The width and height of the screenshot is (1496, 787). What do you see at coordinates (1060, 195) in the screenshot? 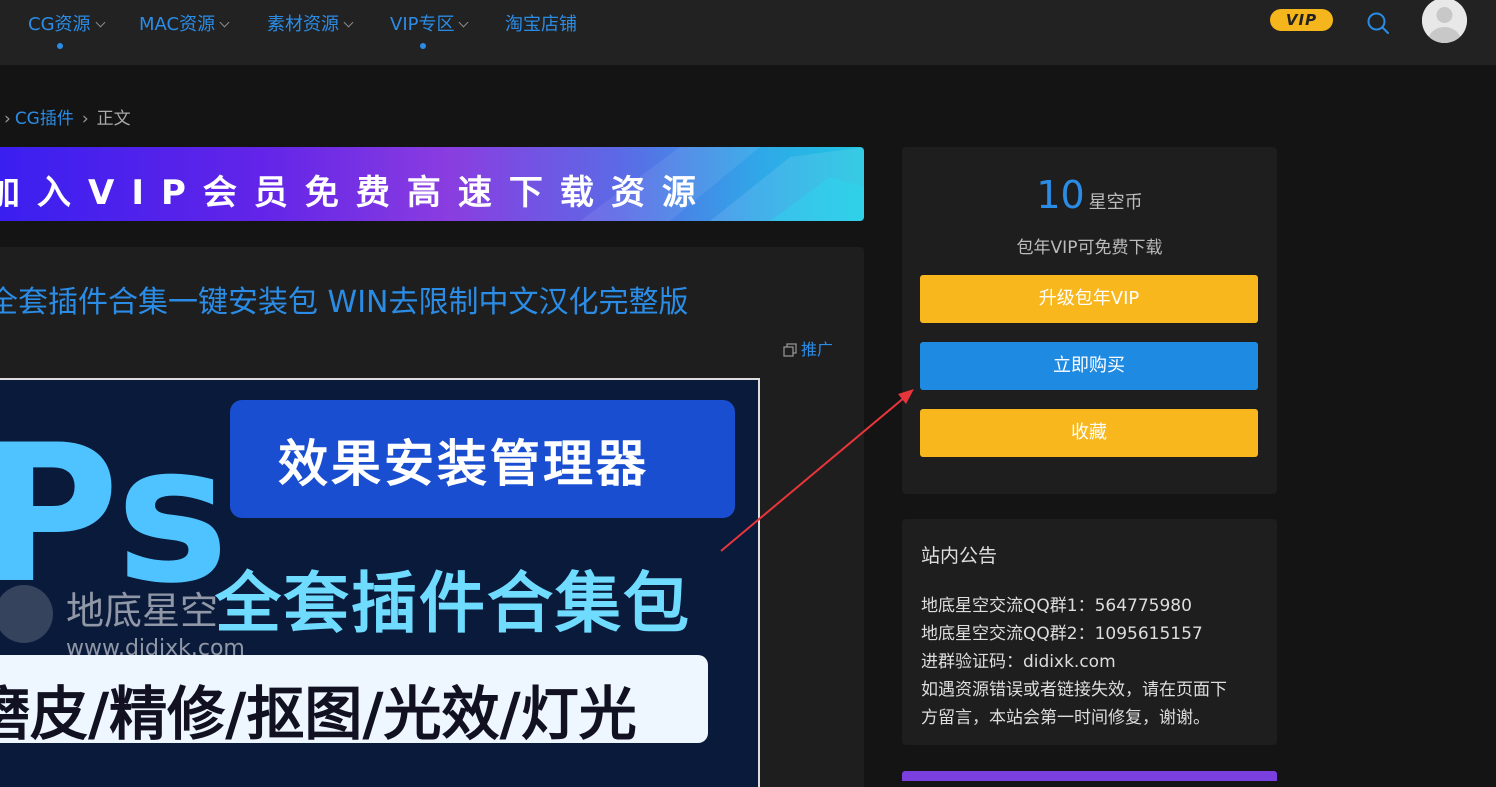
I see `price-amount: 10` at bounding box center [1060, 195].